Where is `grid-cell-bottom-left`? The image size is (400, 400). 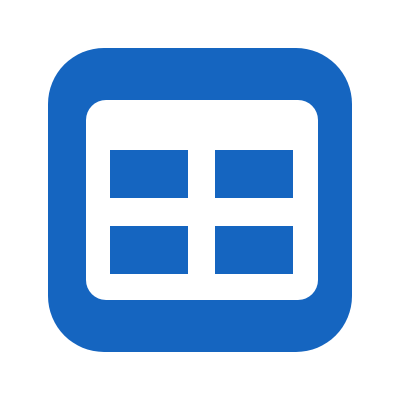
grid-cell-bottom-left is located at coordinates (149, 250).